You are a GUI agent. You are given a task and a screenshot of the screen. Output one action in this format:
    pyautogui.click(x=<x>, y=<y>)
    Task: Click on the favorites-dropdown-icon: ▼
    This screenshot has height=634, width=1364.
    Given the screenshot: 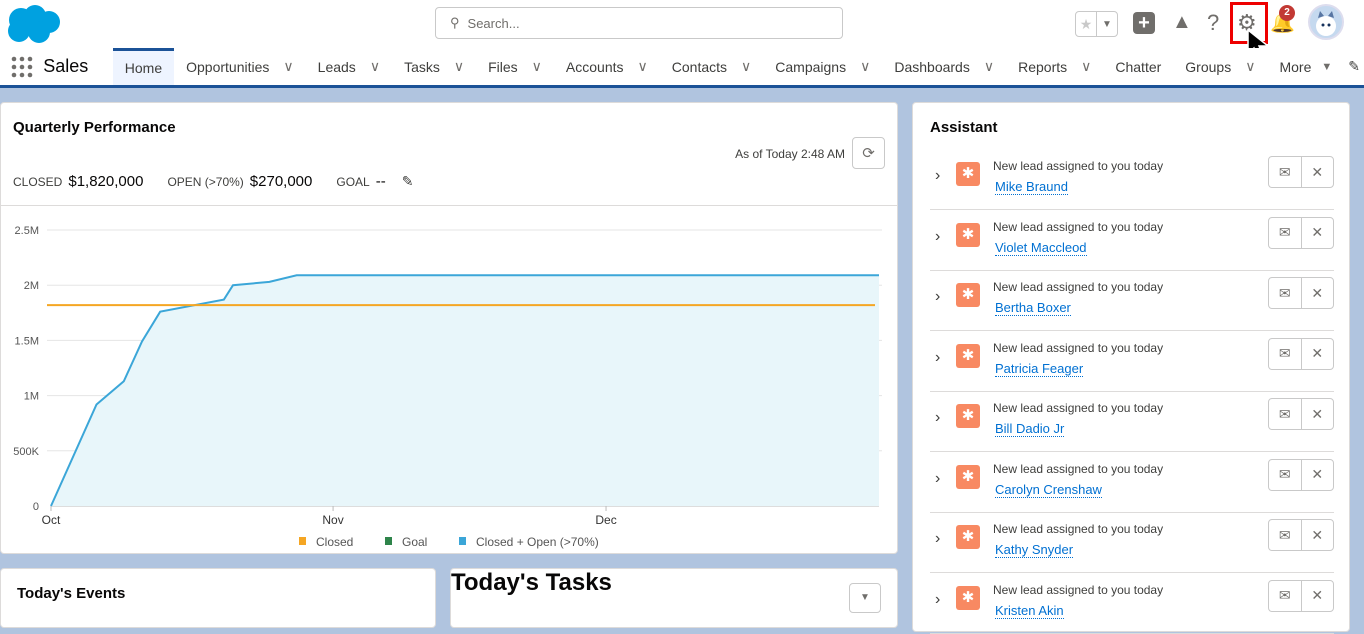 What is the action you would take?
    pyautogui.click(x=1106, y=24)
    